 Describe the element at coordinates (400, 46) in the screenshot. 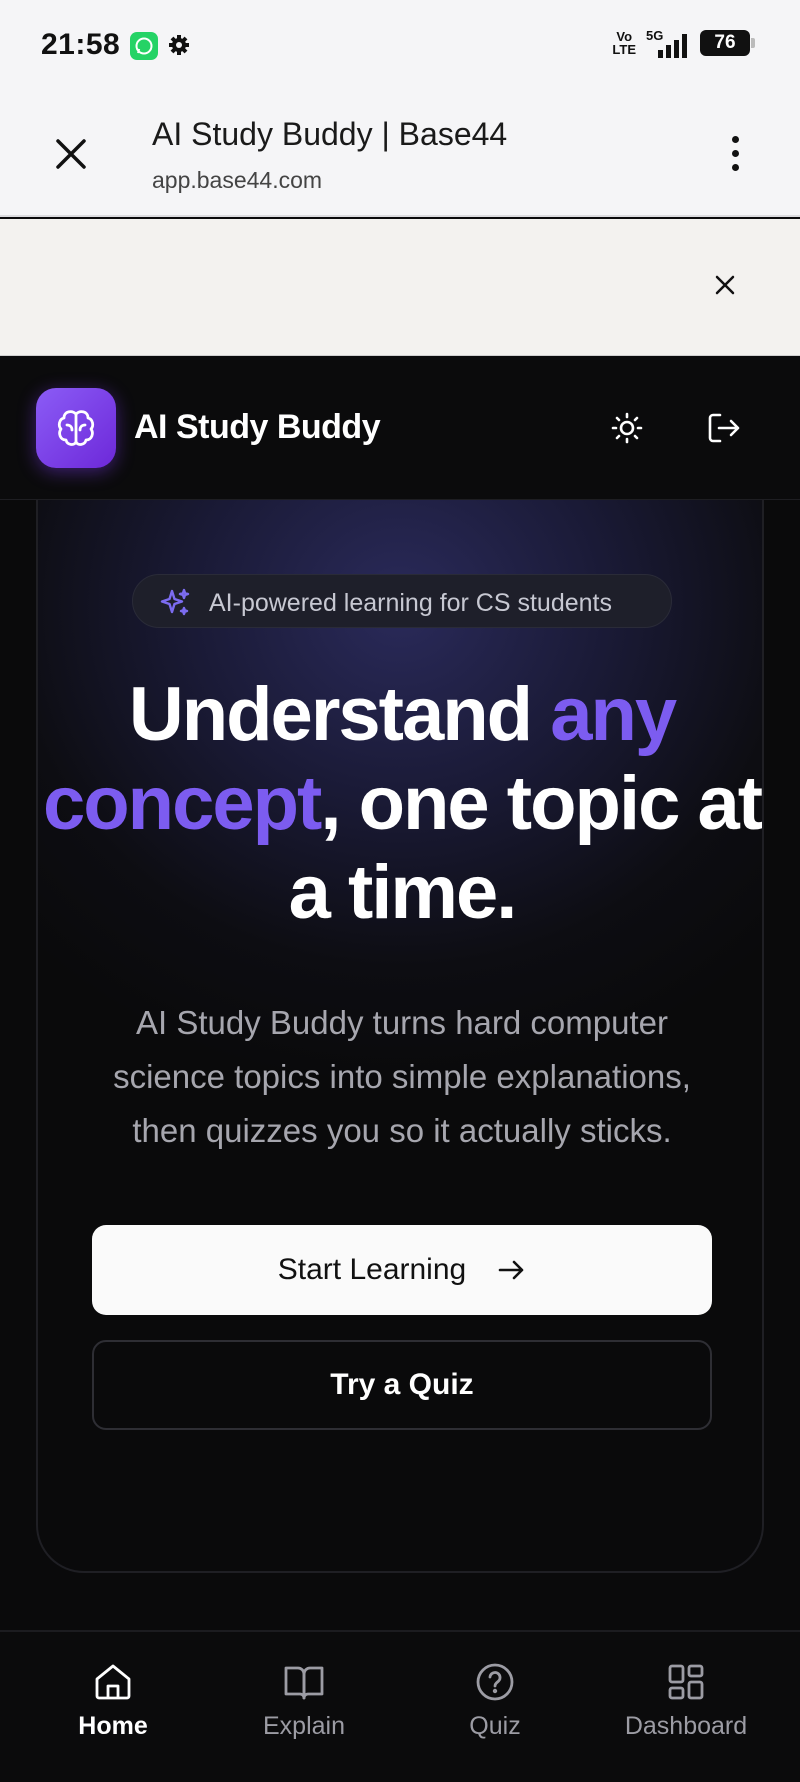

I see `status-bar: 21:58 Vo LTE 5G 76` at that location.